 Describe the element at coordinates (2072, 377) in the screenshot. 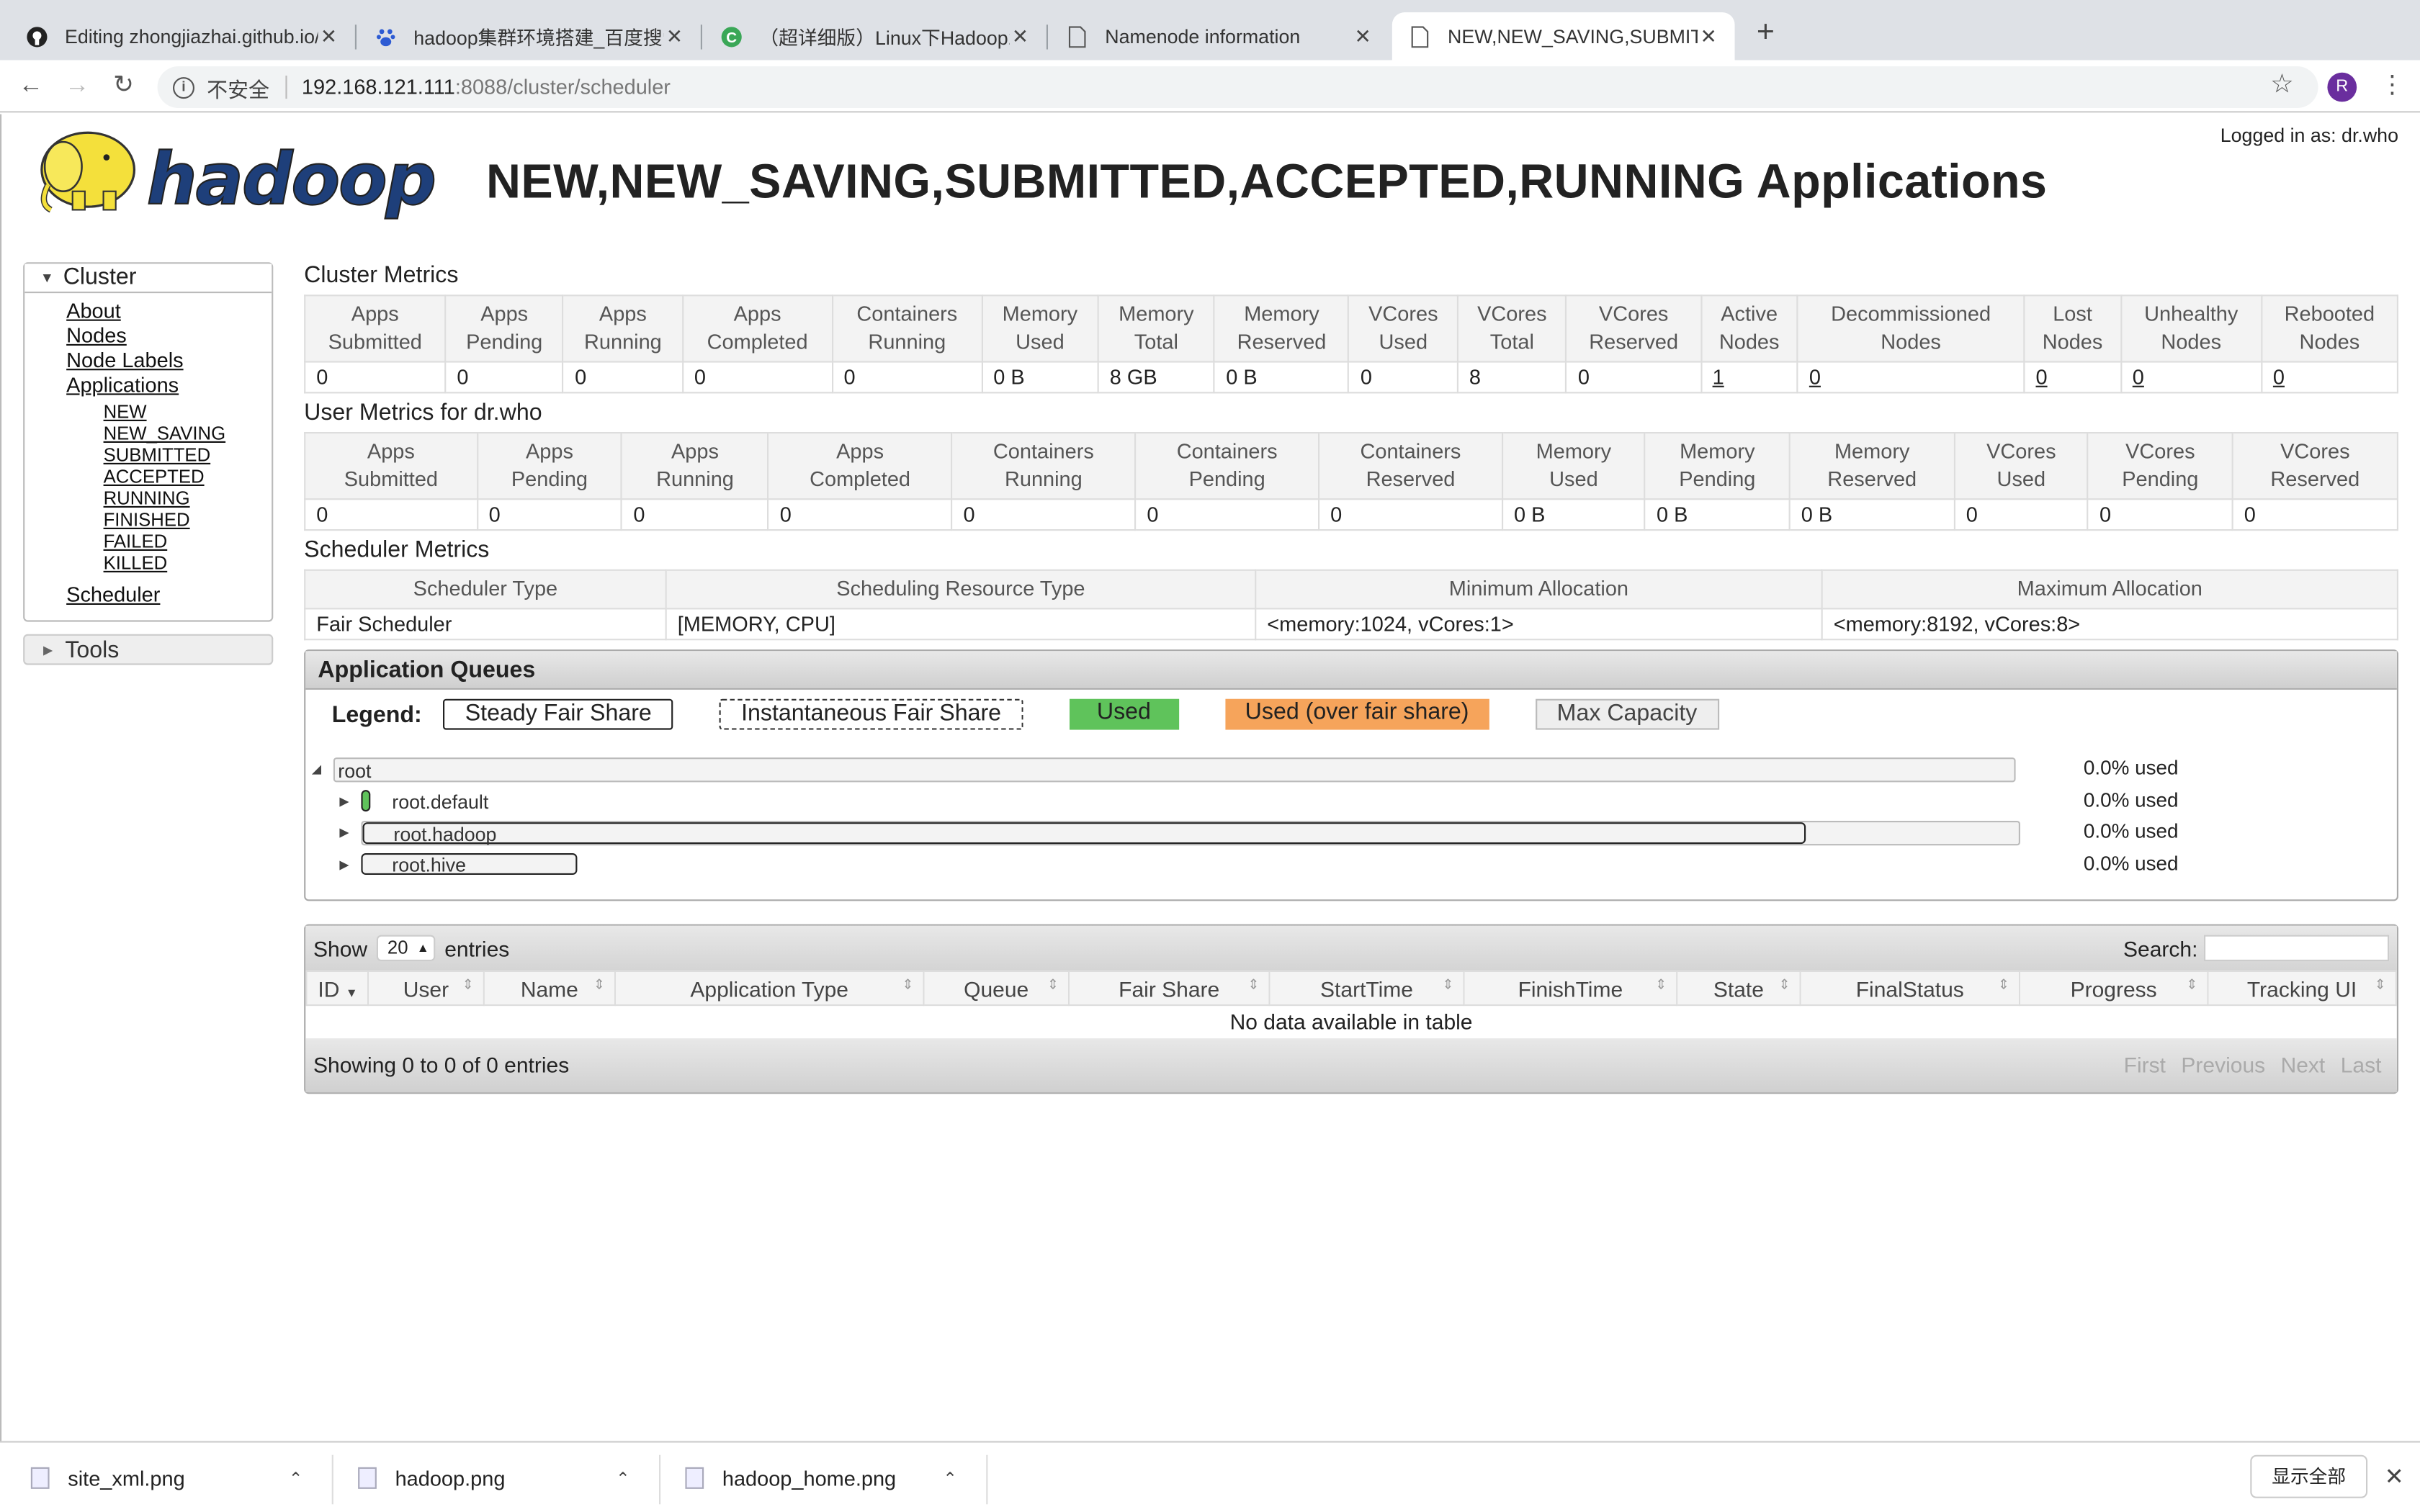

I see `lost-nodes-link: 0` at that location.